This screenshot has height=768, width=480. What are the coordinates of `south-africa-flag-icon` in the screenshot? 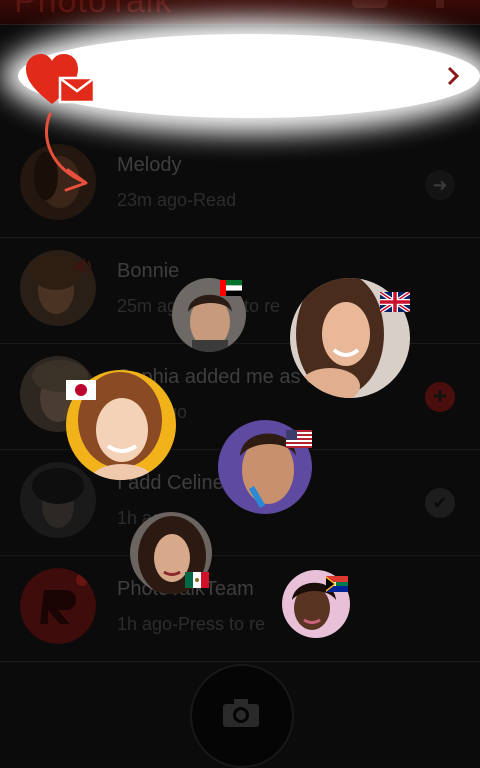 It's located at (337, 584).